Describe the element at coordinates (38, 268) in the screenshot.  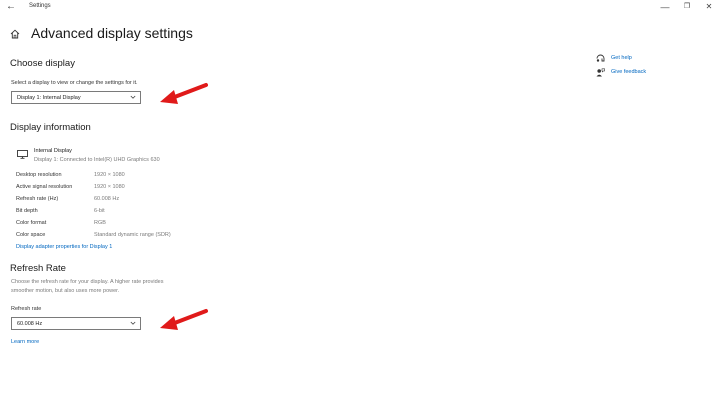
I see `refresh-rate-heading: Refresh Rate` at that location.